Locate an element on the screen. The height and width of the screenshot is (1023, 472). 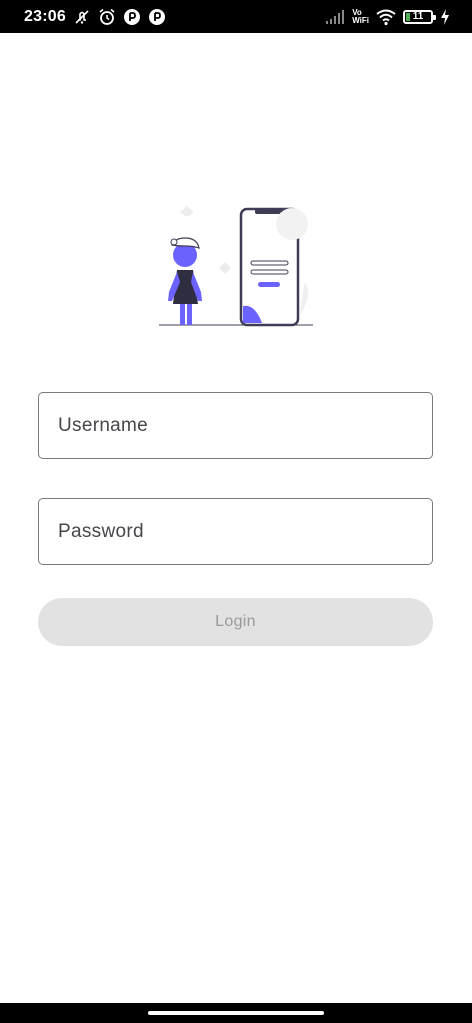
status-time: 23:06 is located at coordinates (45, 16).